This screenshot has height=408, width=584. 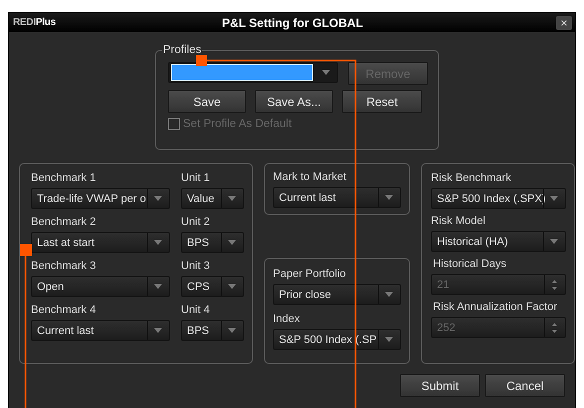 What do you see at coordinates (212, 286) in the screenshot?
I see `dropdown: CPS` at bounding box center [212, 286].